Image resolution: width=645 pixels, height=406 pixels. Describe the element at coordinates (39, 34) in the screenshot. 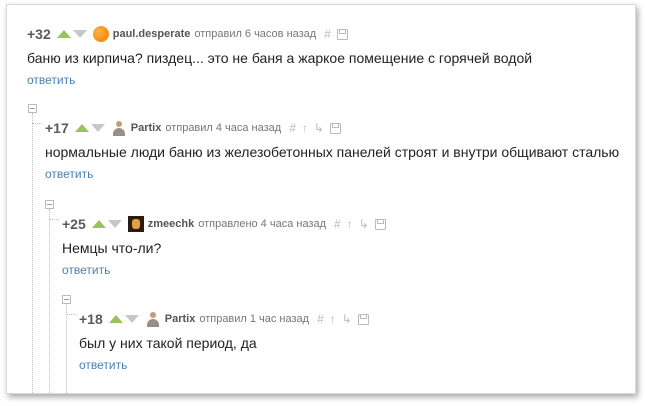

I see `comment-rating: +32` at that location.